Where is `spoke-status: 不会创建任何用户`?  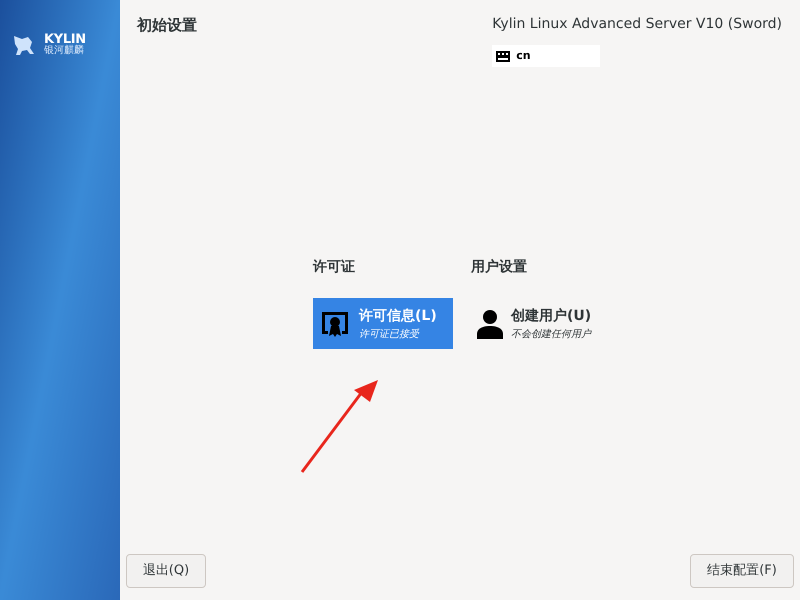
spoke-status: 不会创建任何用户 is located at coordinates (551, 335).